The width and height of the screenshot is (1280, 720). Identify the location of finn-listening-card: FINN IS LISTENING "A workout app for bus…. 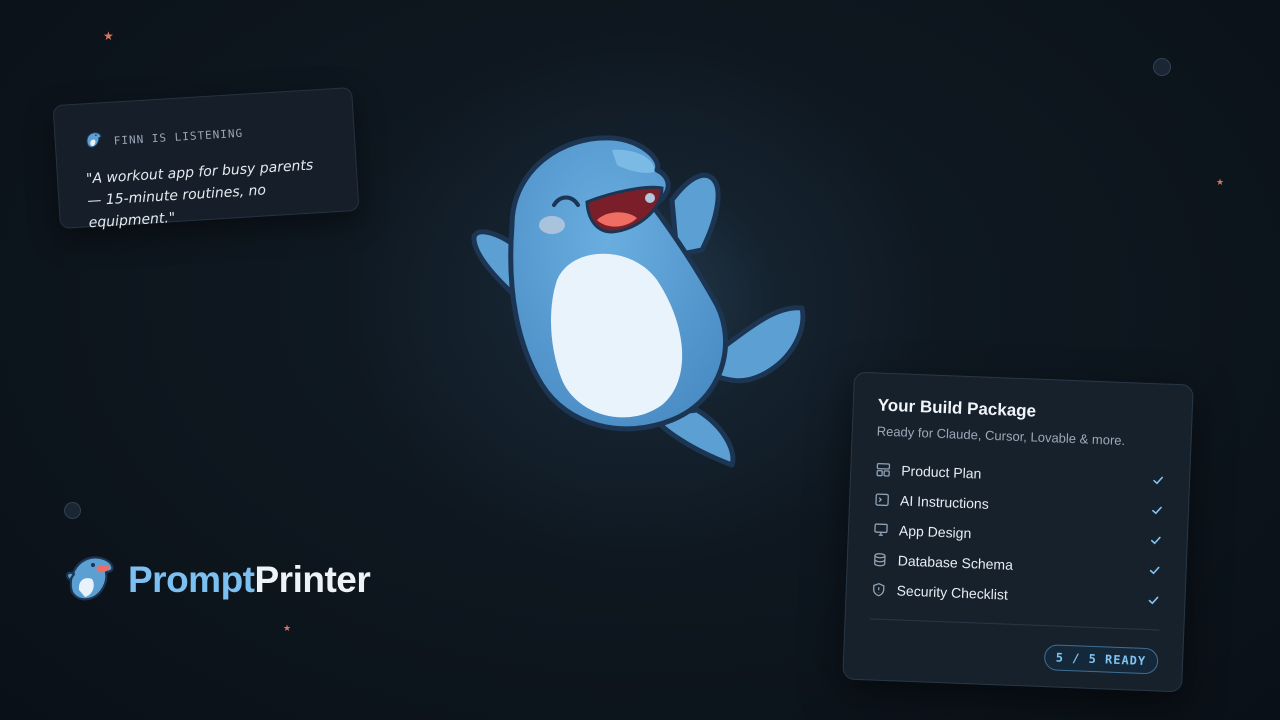
(206, 158).